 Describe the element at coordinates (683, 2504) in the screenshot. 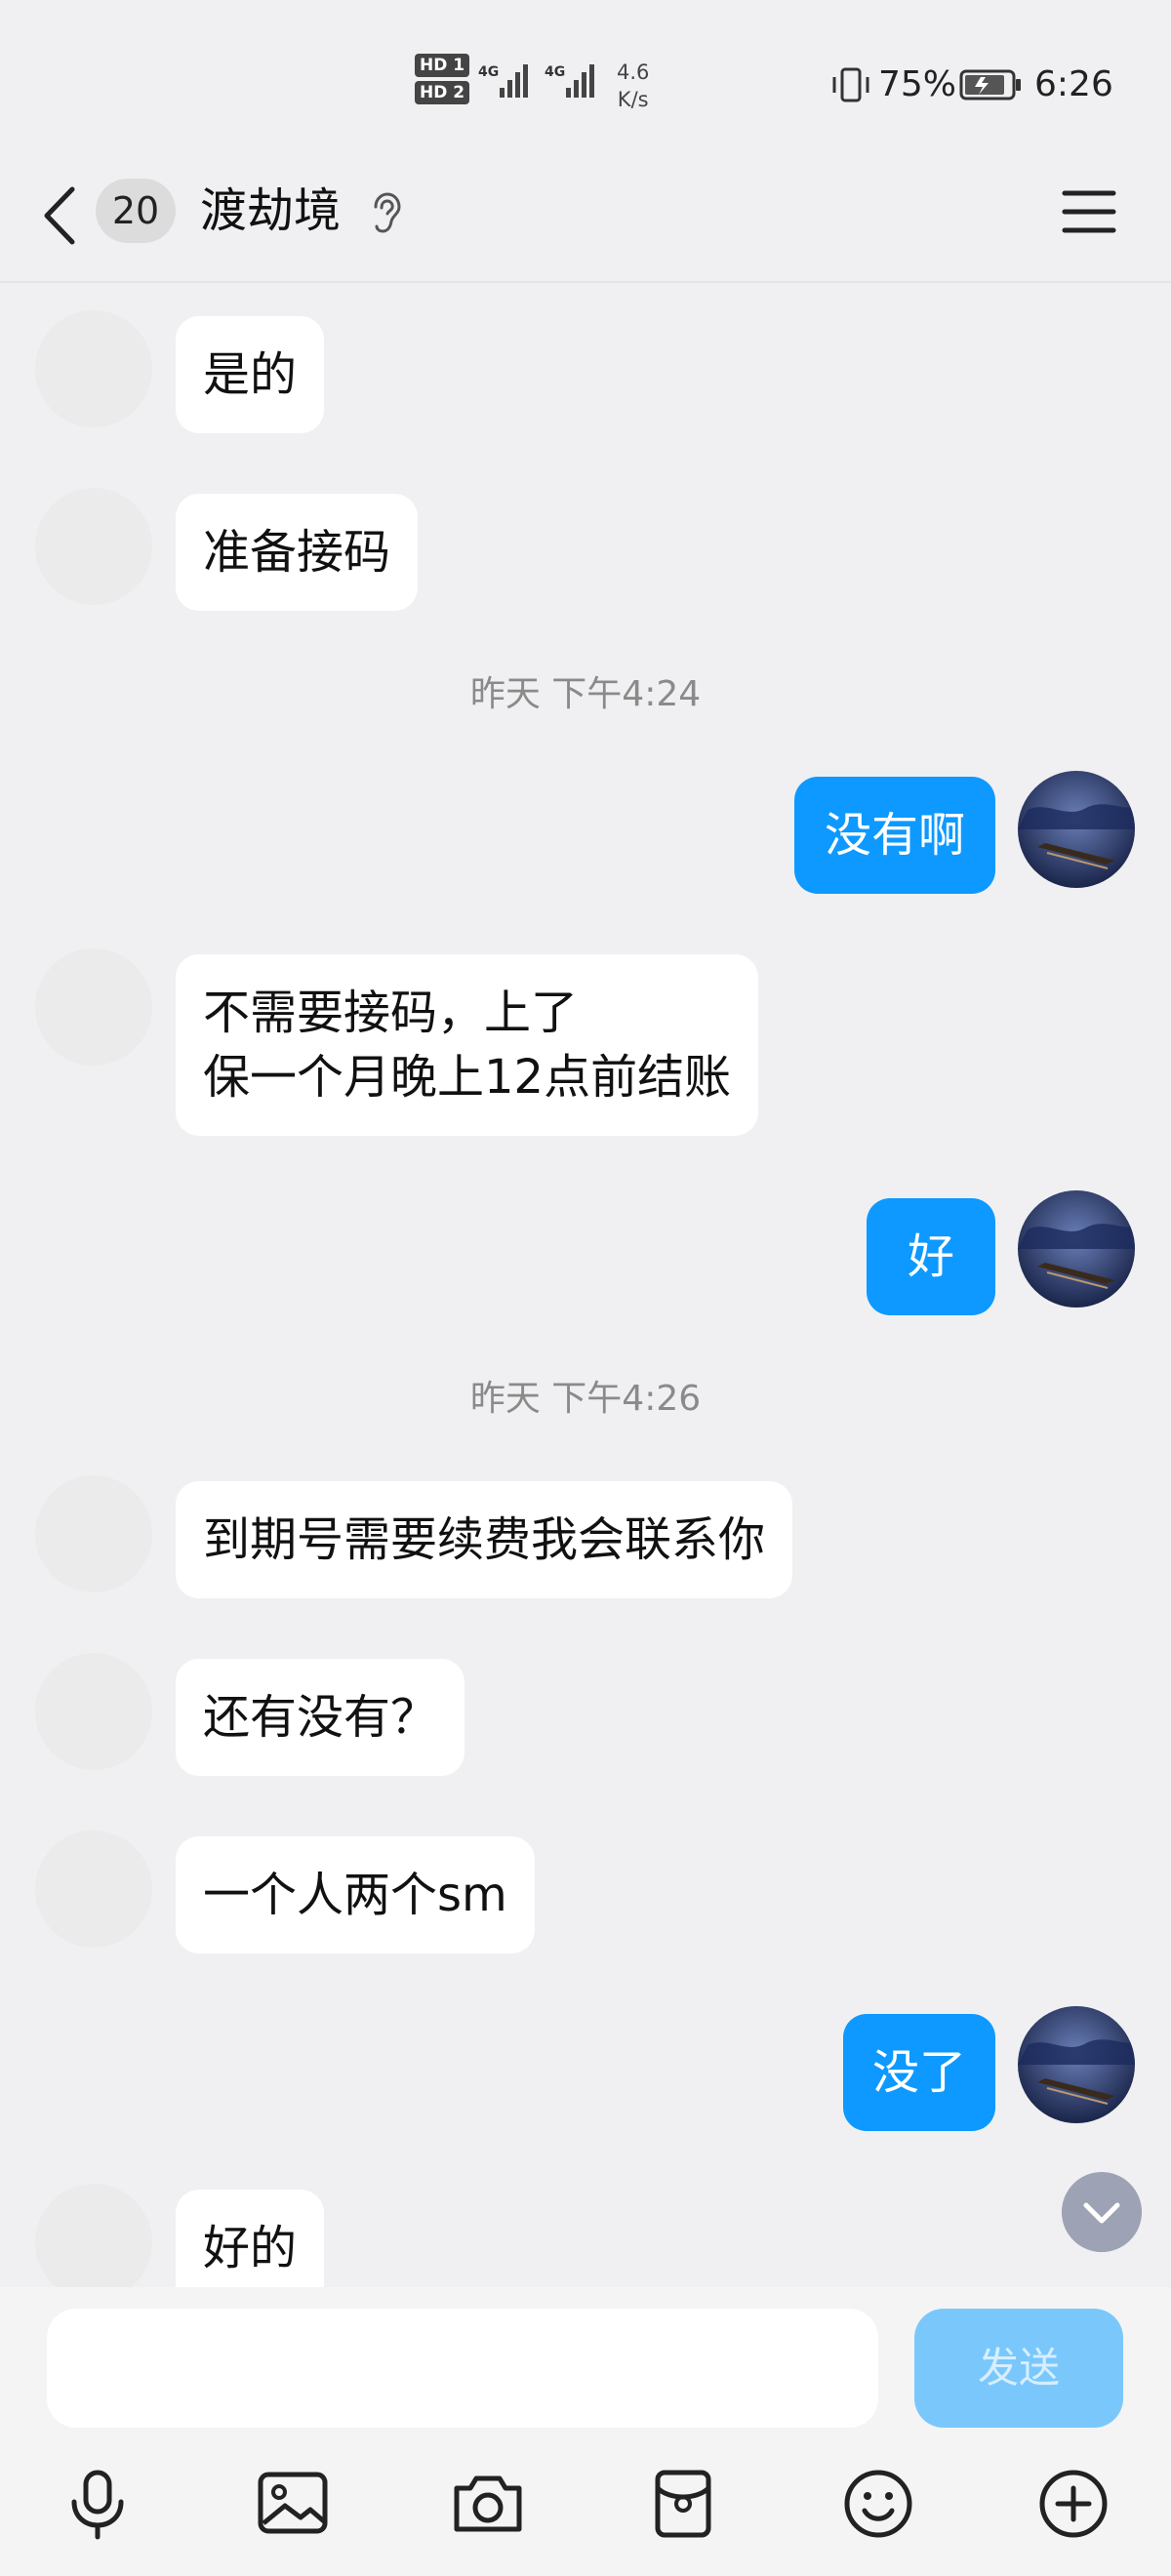

I see `red-packet-icon` at that location.